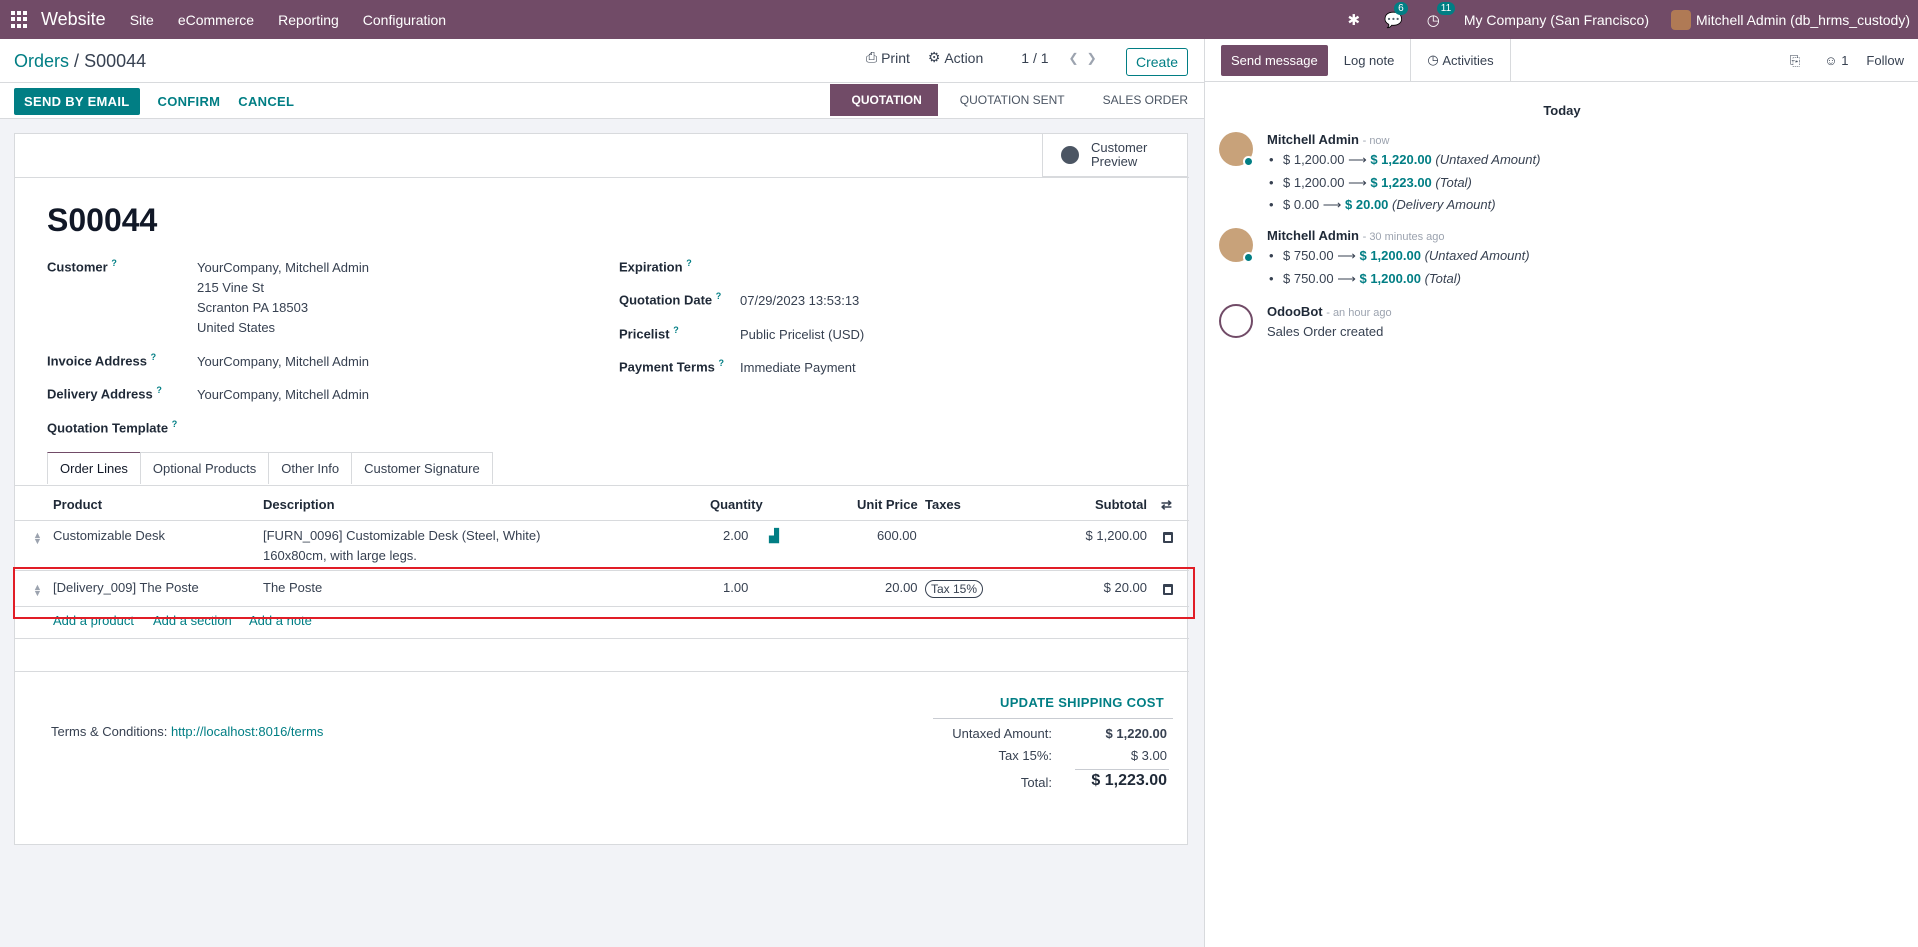 The height and width of the screenshot is (947, 1918). I want to click on expiration-label: Expiration ?, so click(655, 266).